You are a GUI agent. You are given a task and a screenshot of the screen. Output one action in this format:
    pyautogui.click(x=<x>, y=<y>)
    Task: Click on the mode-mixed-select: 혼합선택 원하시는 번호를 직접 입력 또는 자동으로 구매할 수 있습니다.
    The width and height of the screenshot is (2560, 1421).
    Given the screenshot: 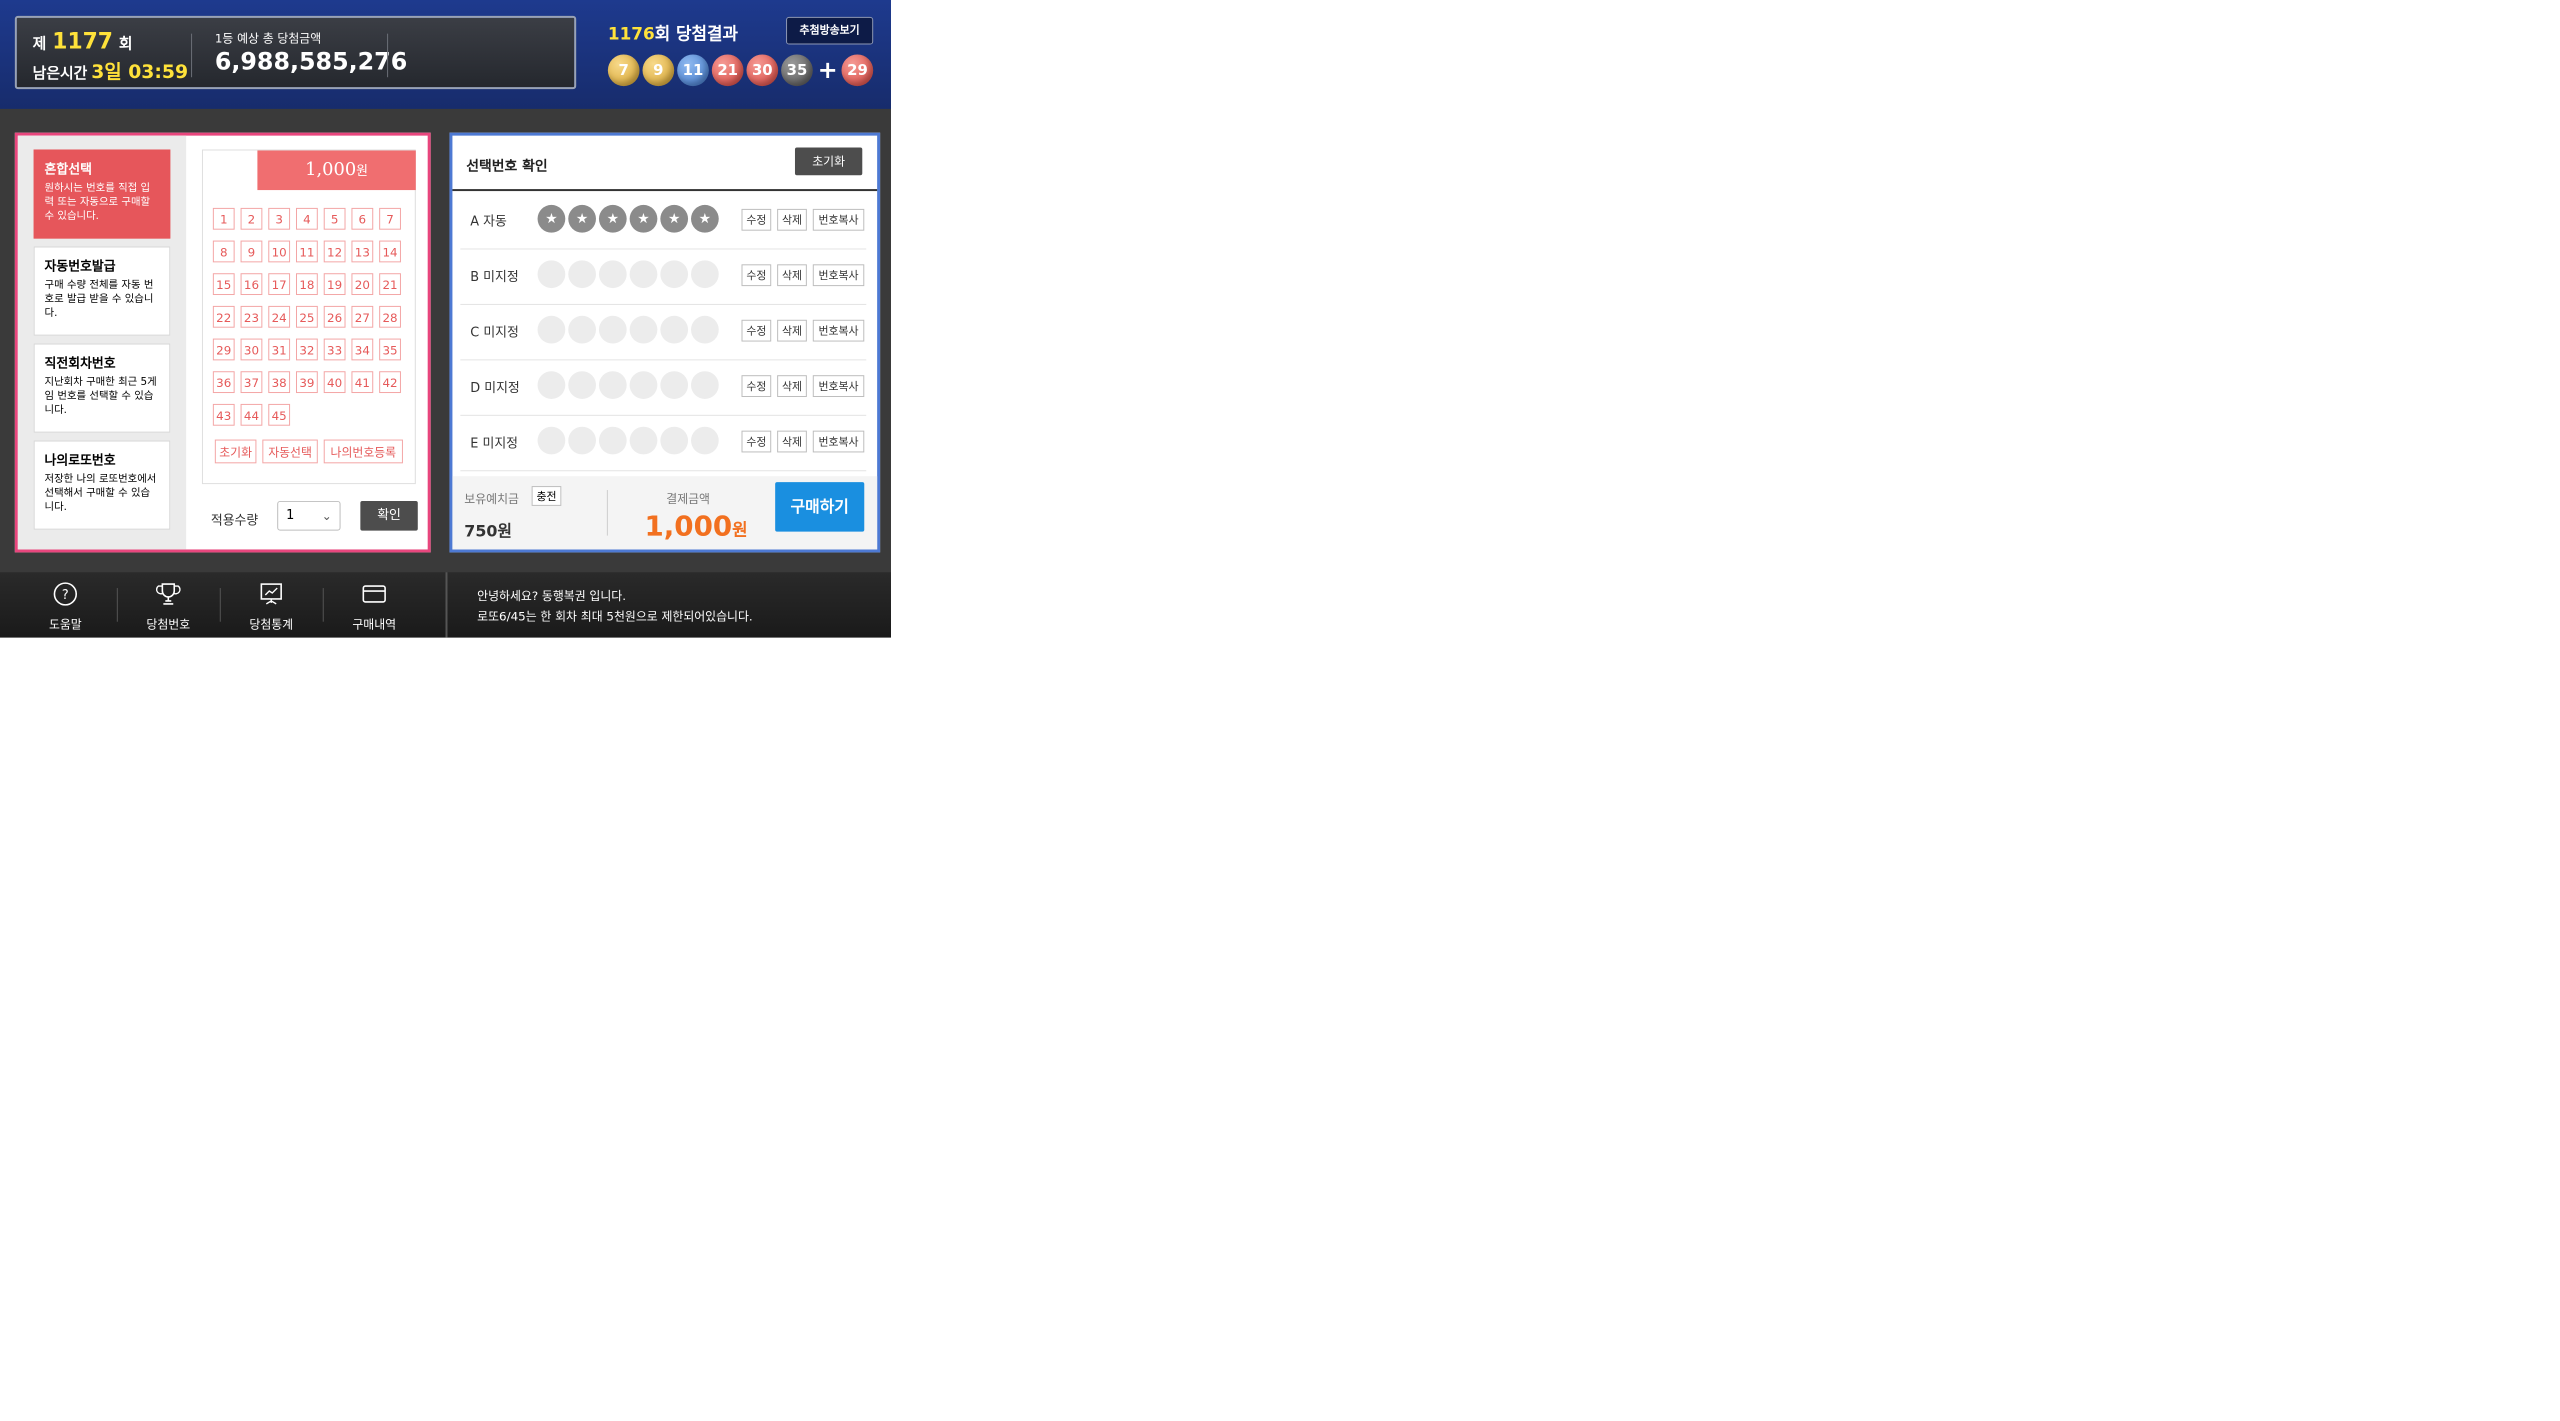 What is the action you would take?
    pyautogui.click(x=102, y=194)
    